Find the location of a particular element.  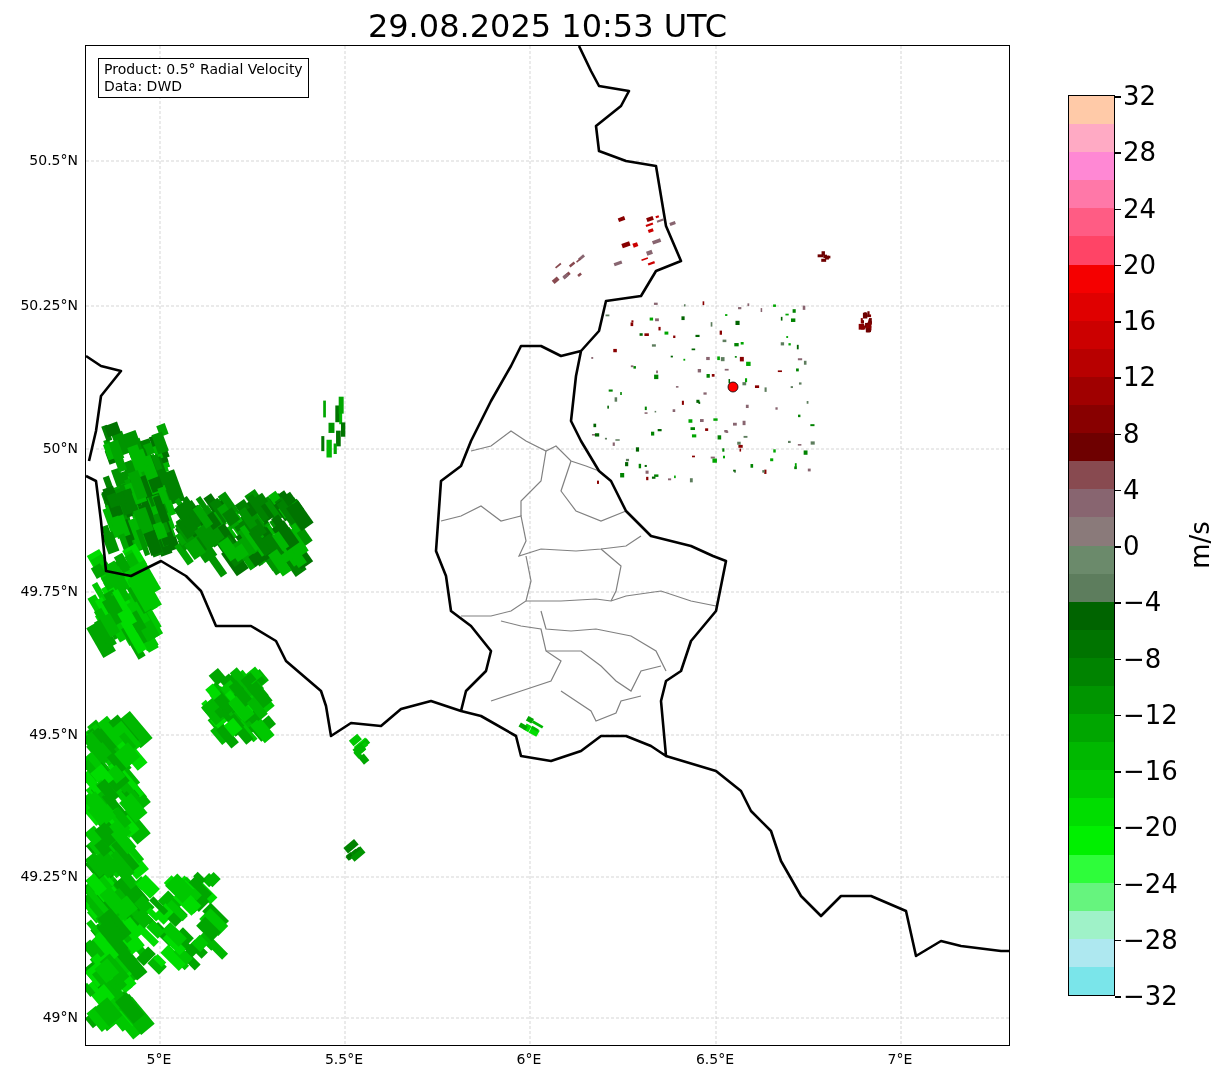

radar-site-icon is located at coordinates (733, 387).